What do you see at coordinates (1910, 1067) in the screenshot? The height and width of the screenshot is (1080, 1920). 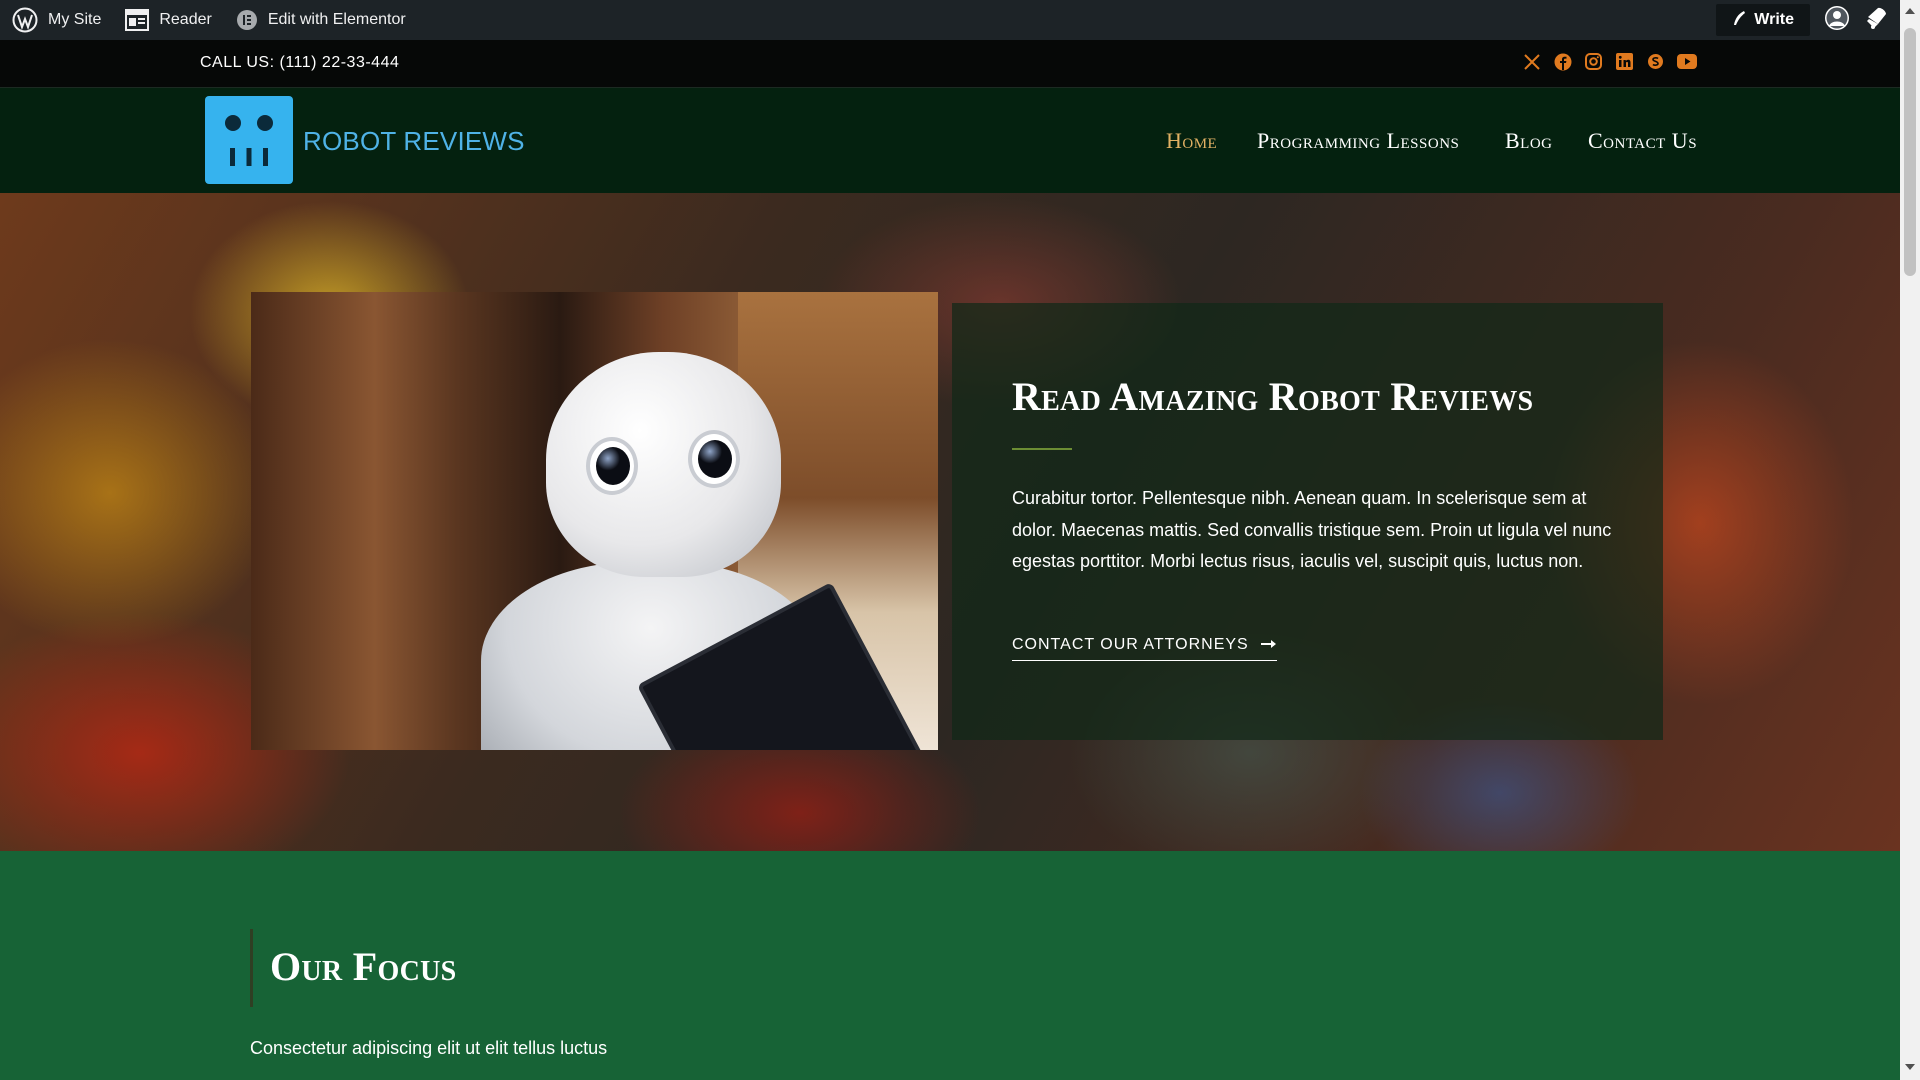 I see `scroll-down-arrow-icon` at bounding box center [1910, 1067].